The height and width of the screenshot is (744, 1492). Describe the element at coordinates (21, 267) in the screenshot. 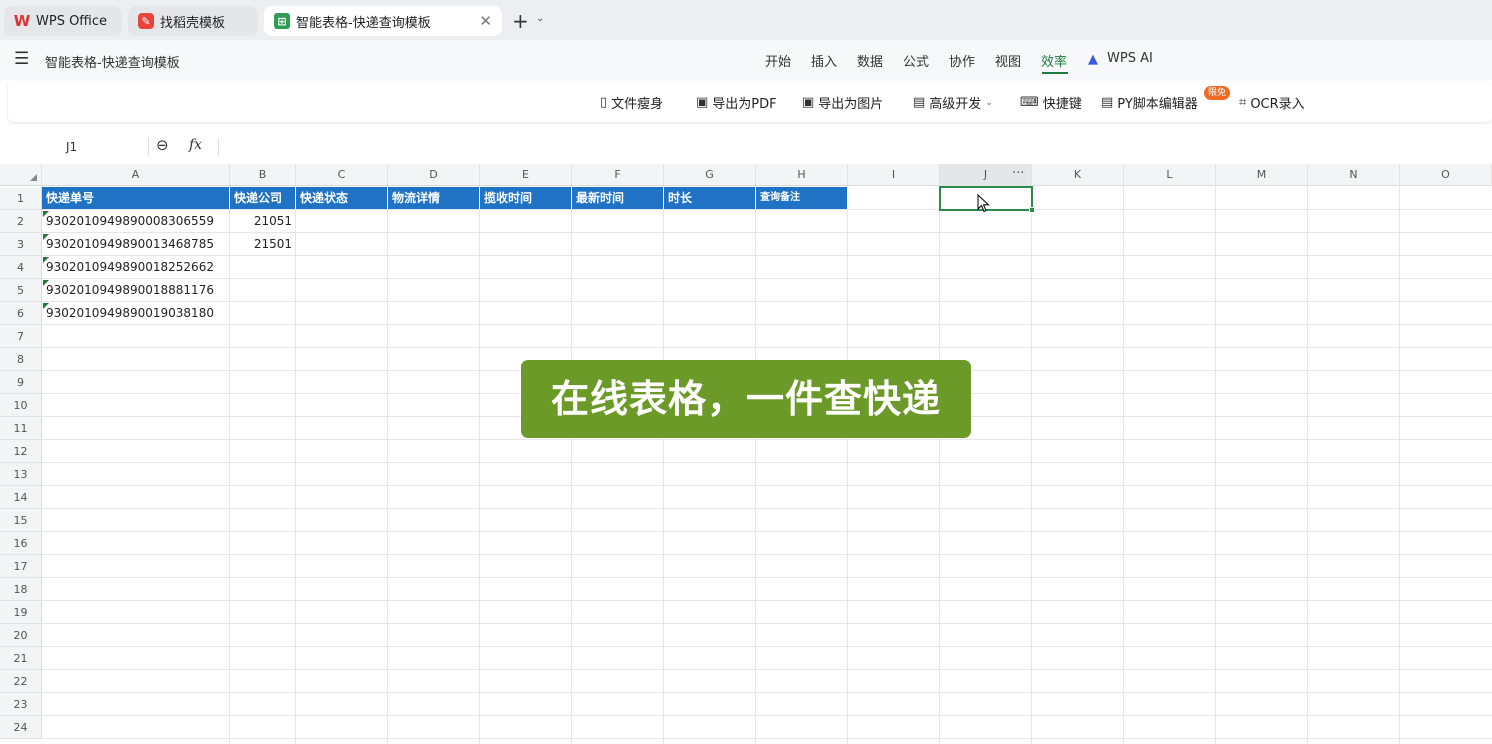

I see `row-header-4: 4` at that location.